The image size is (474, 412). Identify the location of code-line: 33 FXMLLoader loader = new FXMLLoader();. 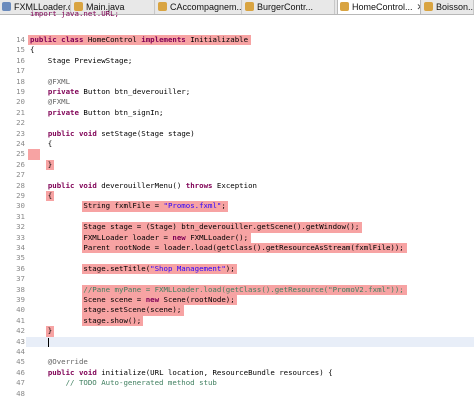
(237, 237).